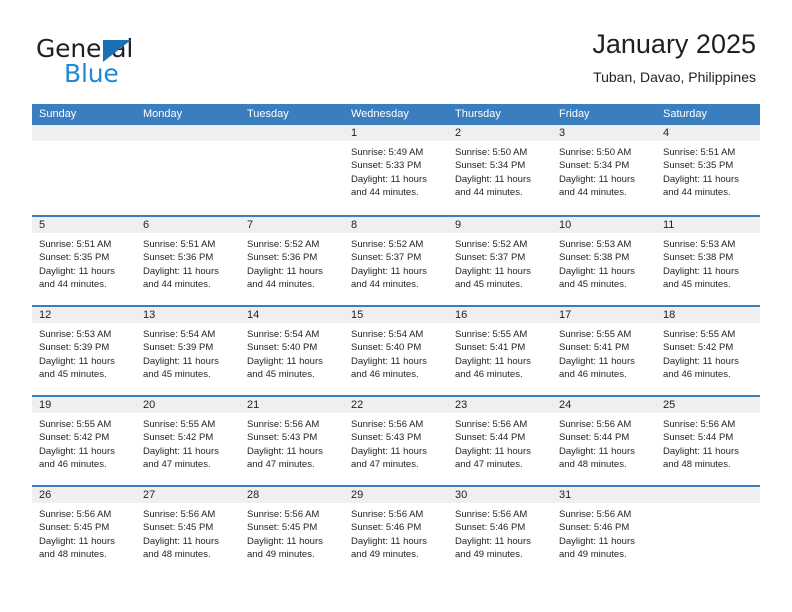  I want to click on day-number: 10, so click(565, 225).